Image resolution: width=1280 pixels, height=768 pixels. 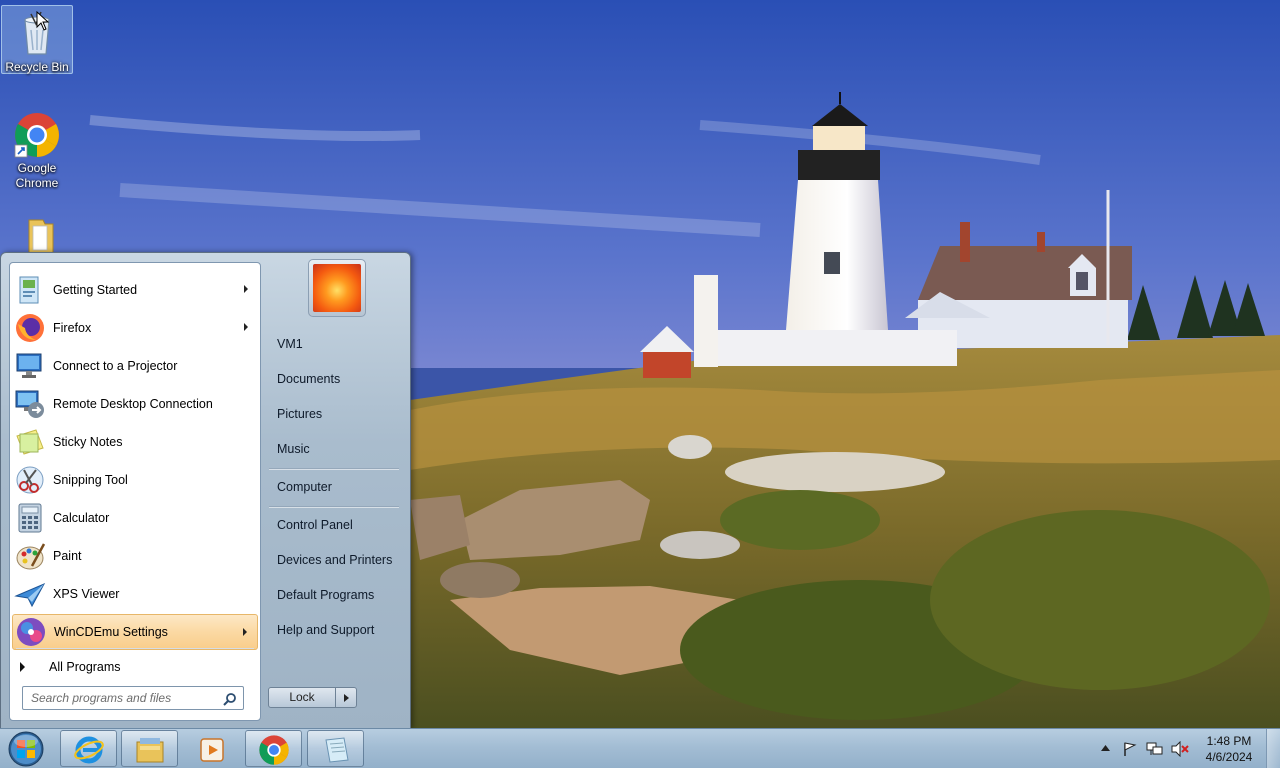 What do you see at coordinates (640, 748) in the screenshot?
I see `taskbar: 1:48 PM 4/6/2024` at bounding box center [640, 748].